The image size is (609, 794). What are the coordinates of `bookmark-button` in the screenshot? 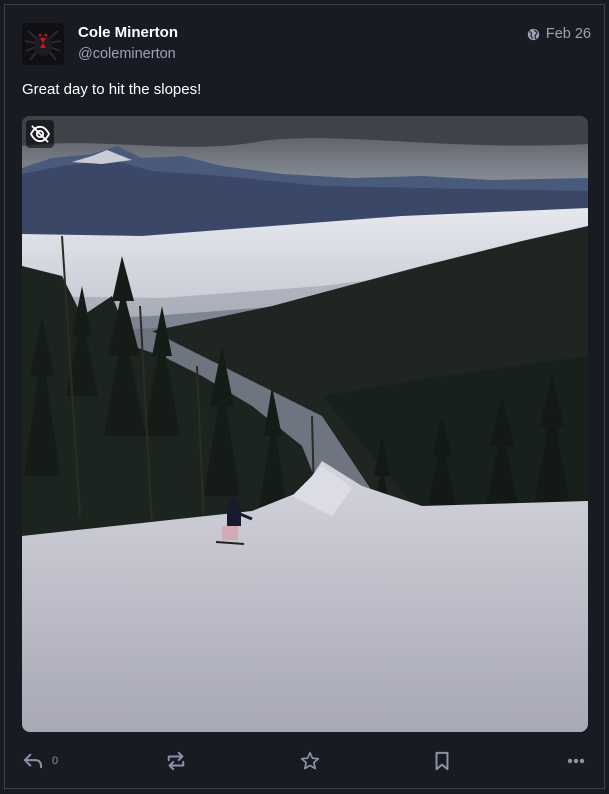 It's located at (442, 761).